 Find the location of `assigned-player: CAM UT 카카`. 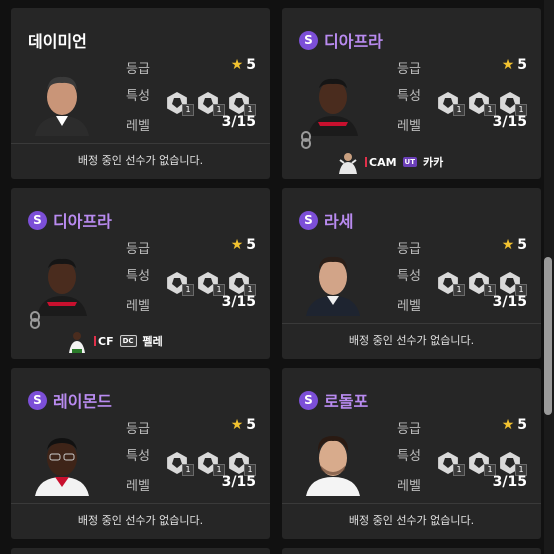

assigned-player: CAM UT 카카 is located at coordinates (390, 162).